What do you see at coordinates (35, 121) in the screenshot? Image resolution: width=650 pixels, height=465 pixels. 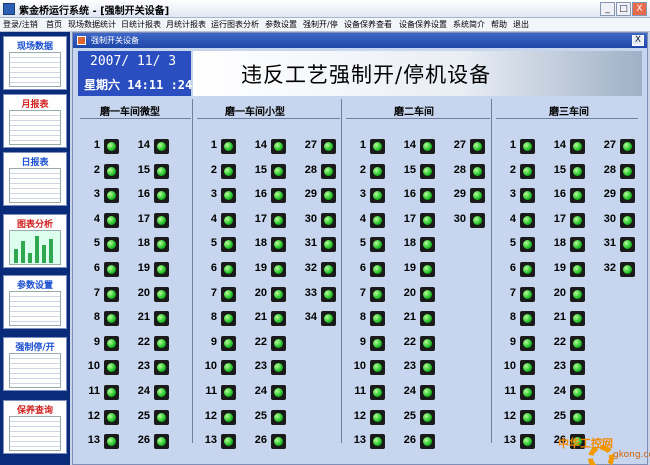 I see `sidebar-item-monthly-report: 月报表` at bounding box center [35, 121].